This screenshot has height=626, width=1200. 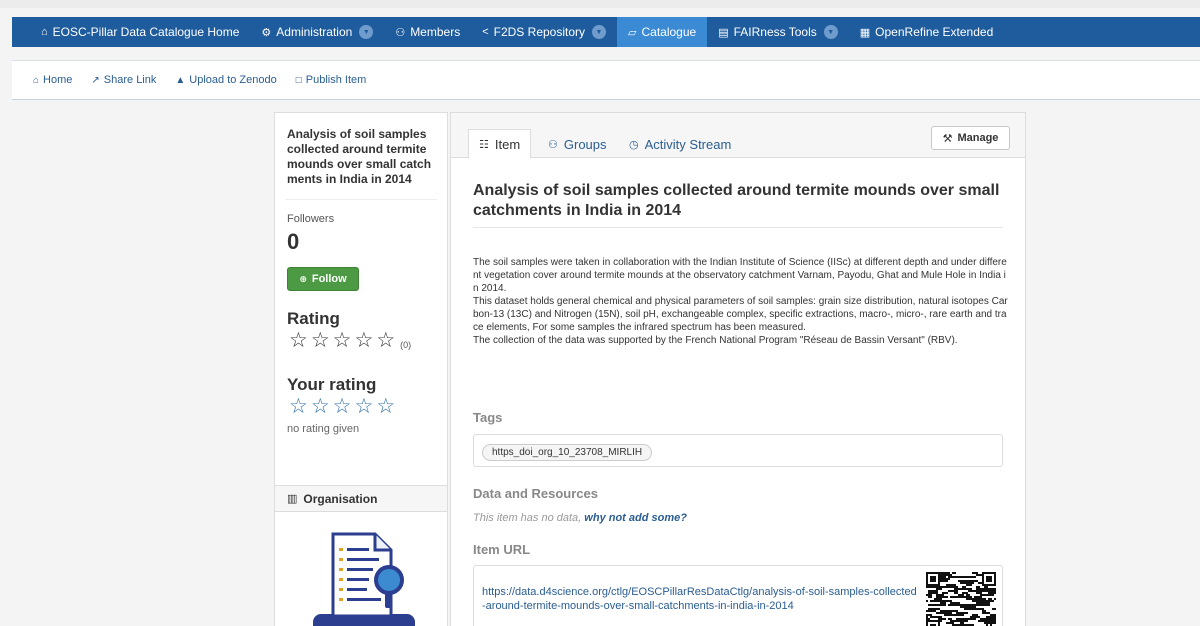 What do you see at coordinates (298, 80) in the screenshot?
I see `document-icon: □` at bounding box center [298, 80].